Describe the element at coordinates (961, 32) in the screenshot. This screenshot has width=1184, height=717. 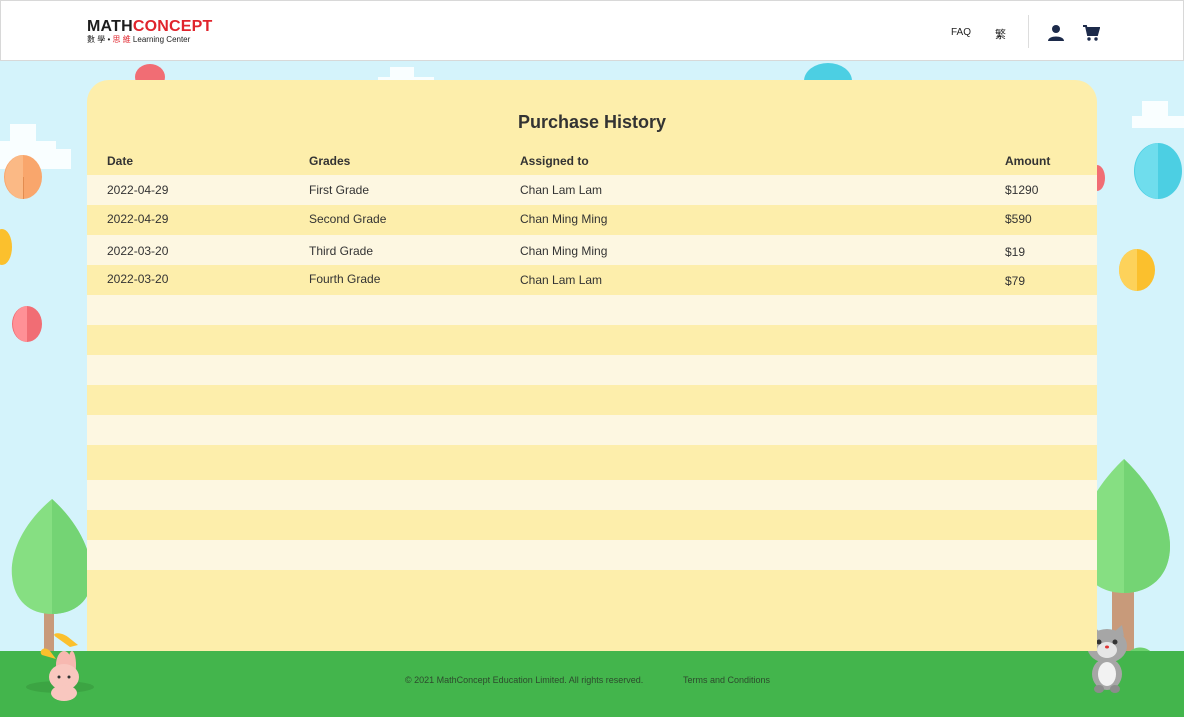
I see `nav-faq-link: FAQ` at that location.